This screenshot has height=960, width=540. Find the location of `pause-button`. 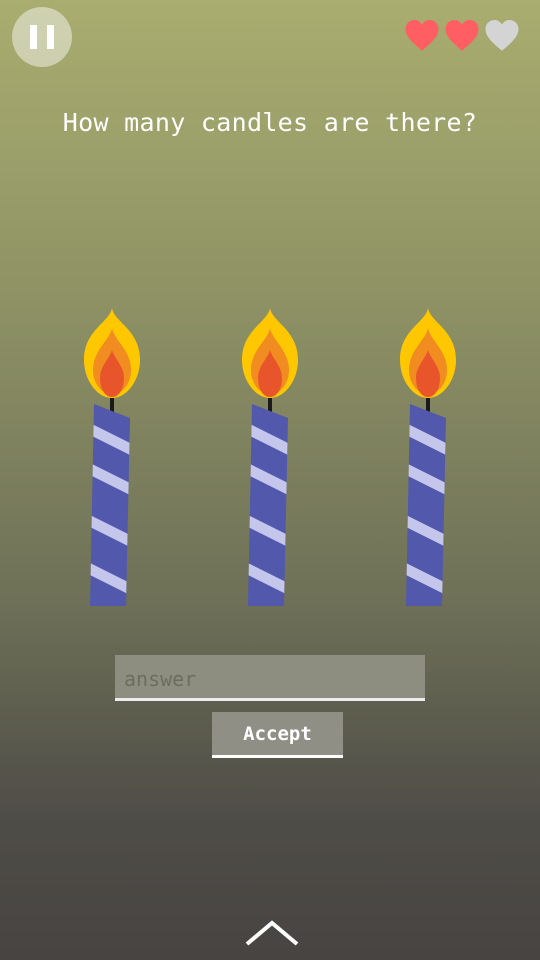

pause-button is located at coordinates (42, 37).